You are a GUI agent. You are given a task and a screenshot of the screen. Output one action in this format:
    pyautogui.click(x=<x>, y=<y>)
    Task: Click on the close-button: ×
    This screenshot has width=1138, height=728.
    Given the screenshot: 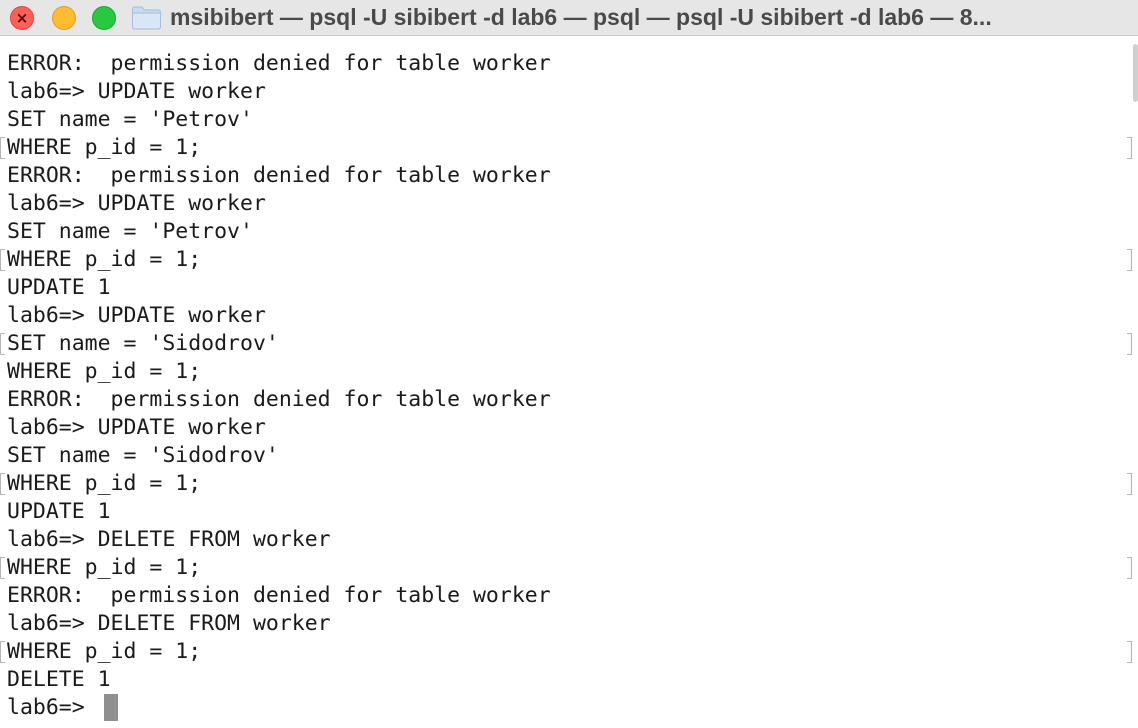 What is the action you would take?
    pyautogui.click(x=22, y=18)
    